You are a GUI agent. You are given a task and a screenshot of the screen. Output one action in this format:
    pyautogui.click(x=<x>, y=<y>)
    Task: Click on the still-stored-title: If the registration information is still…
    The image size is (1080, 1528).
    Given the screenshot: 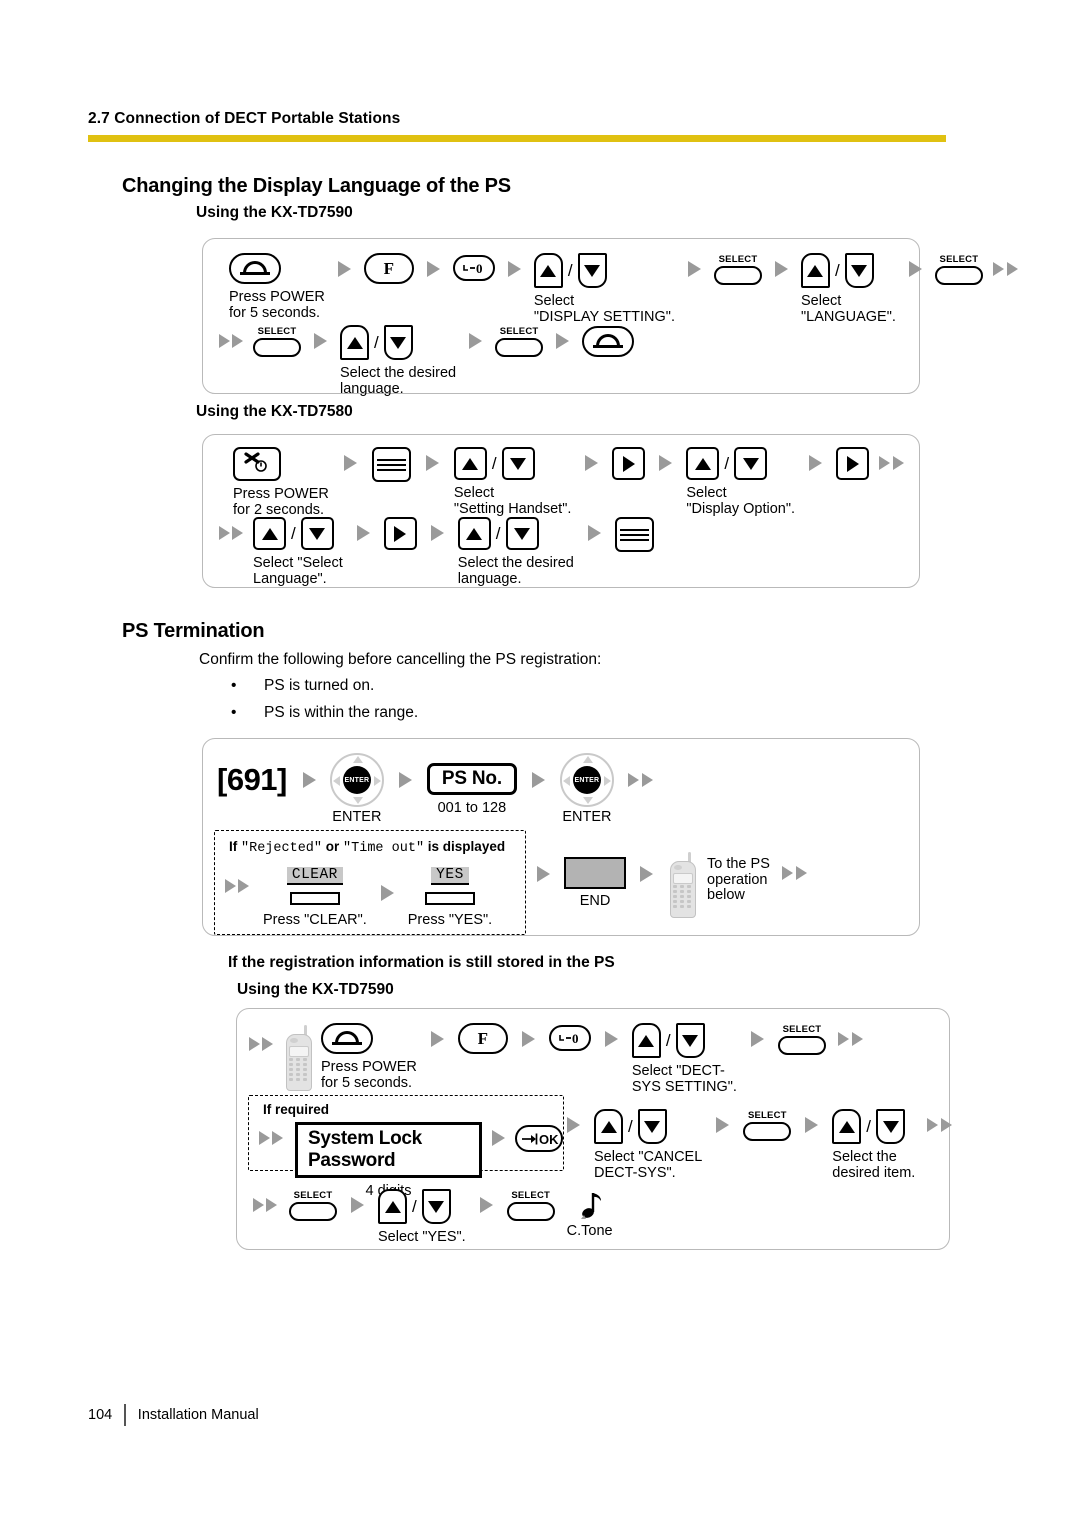 What is the action you would take?
    pyautogui.click(x=421, y=962)
    